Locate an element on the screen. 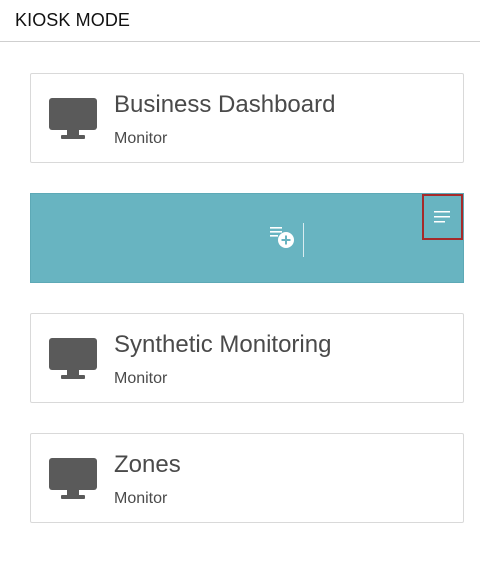 Image resolution: width=480 pixels, height=563 pixels. card-synthetic-monitoring: Synthetic Monitoring Monitor is located at coordinates (247, 358).